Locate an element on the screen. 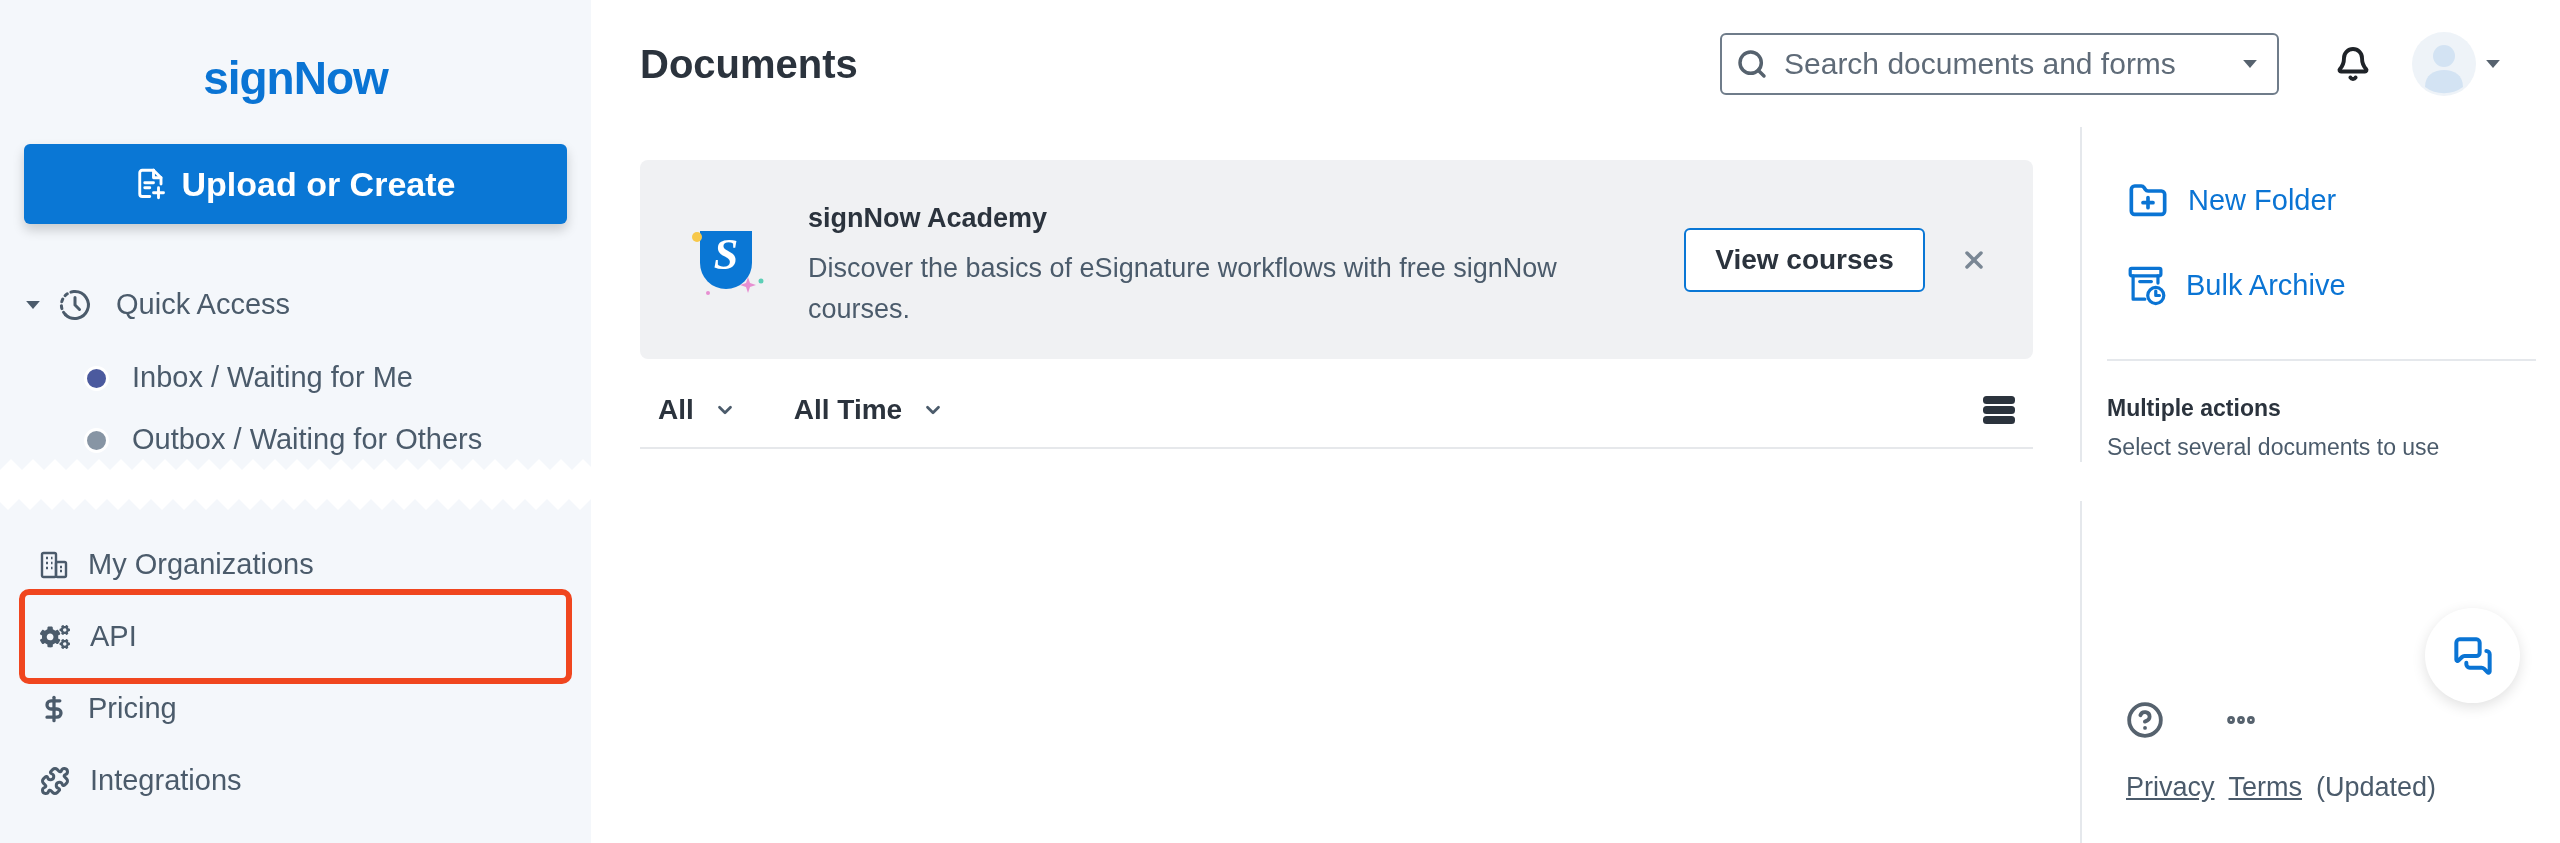  search-field: Search documents and forms is located at coordinates (1999, 63).